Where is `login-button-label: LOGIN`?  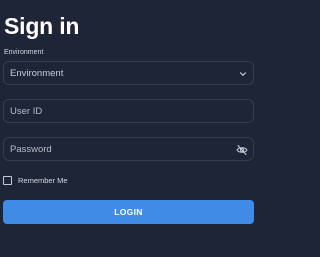
login-button-label: LOGIN is located at coordinates (128, 212).